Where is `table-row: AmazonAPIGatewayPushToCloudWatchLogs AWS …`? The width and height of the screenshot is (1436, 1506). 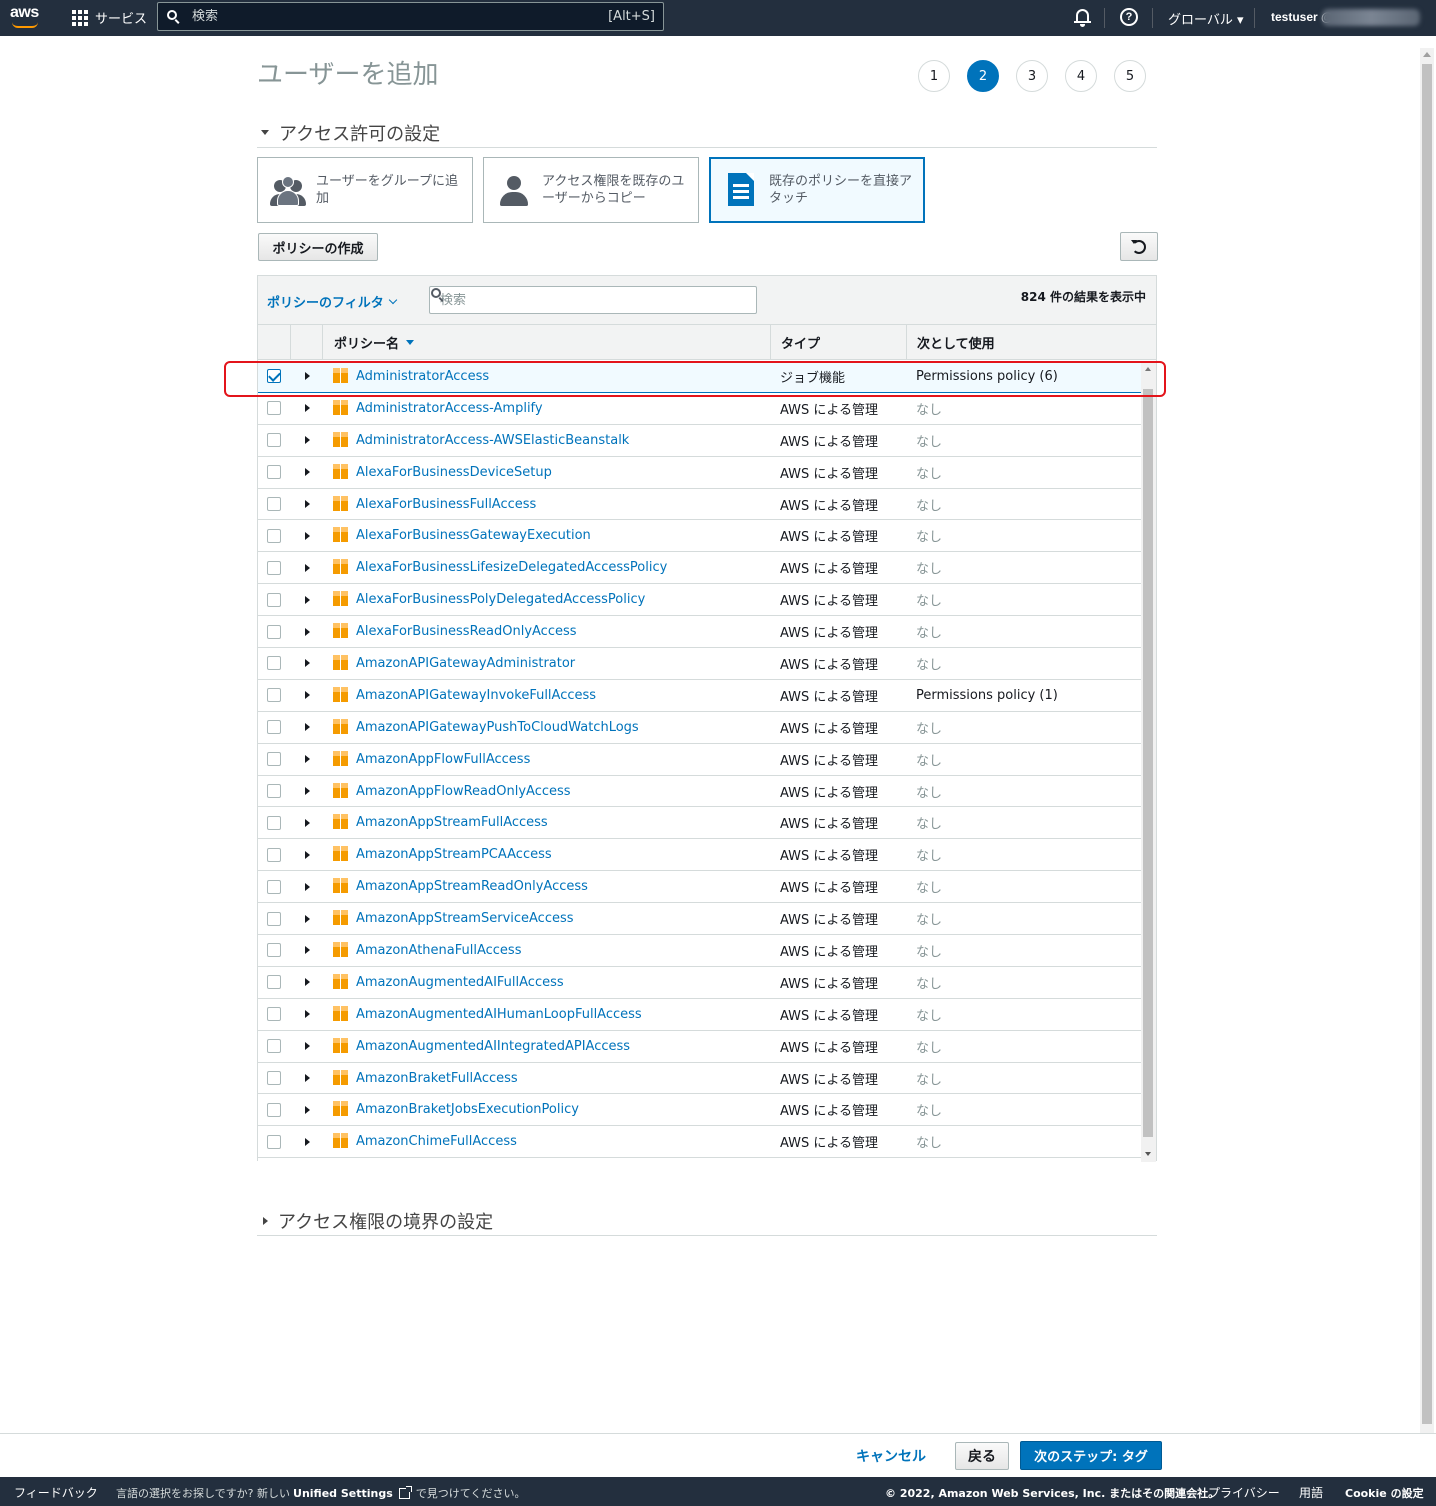 table-row: AmazonAPIGatewayPushToCloudWatchLogs AWS … is located at coordinates (699, 728).